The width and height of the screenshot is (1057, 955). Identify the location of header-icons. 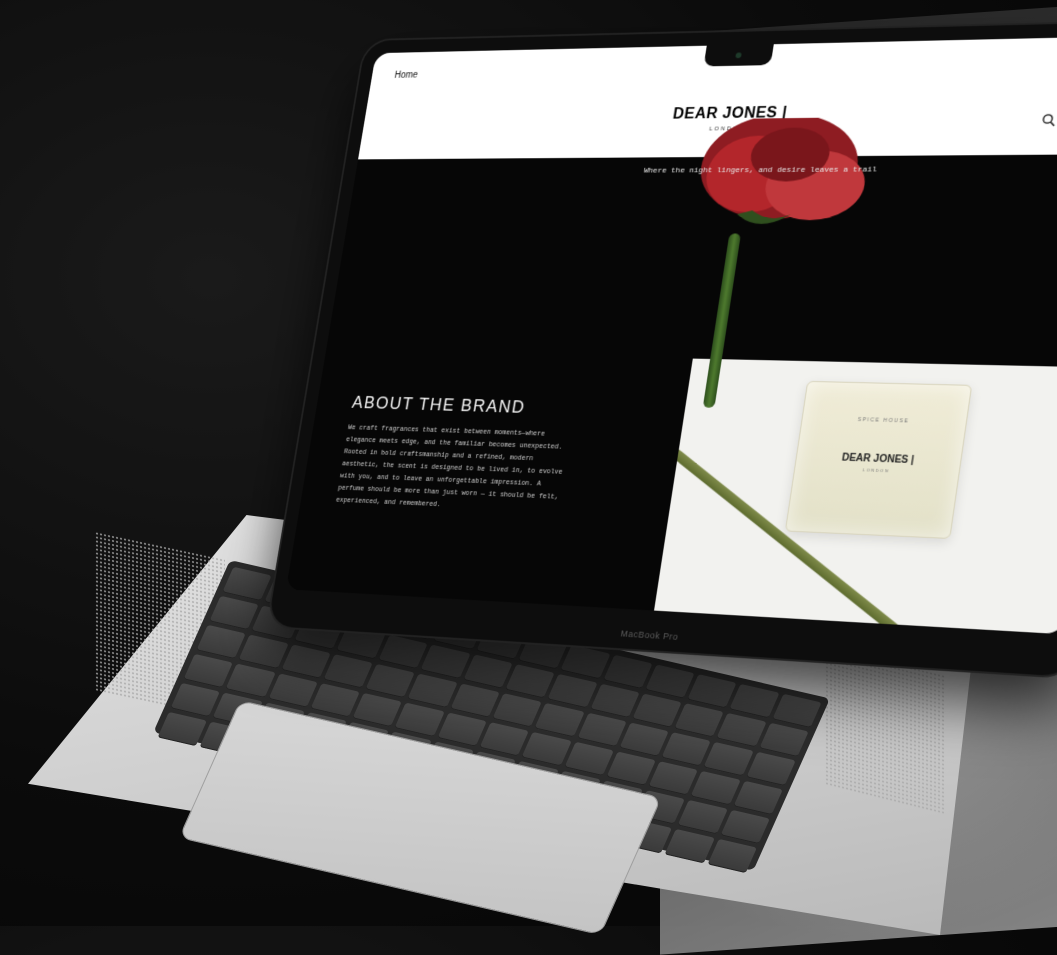
(1048, 119).